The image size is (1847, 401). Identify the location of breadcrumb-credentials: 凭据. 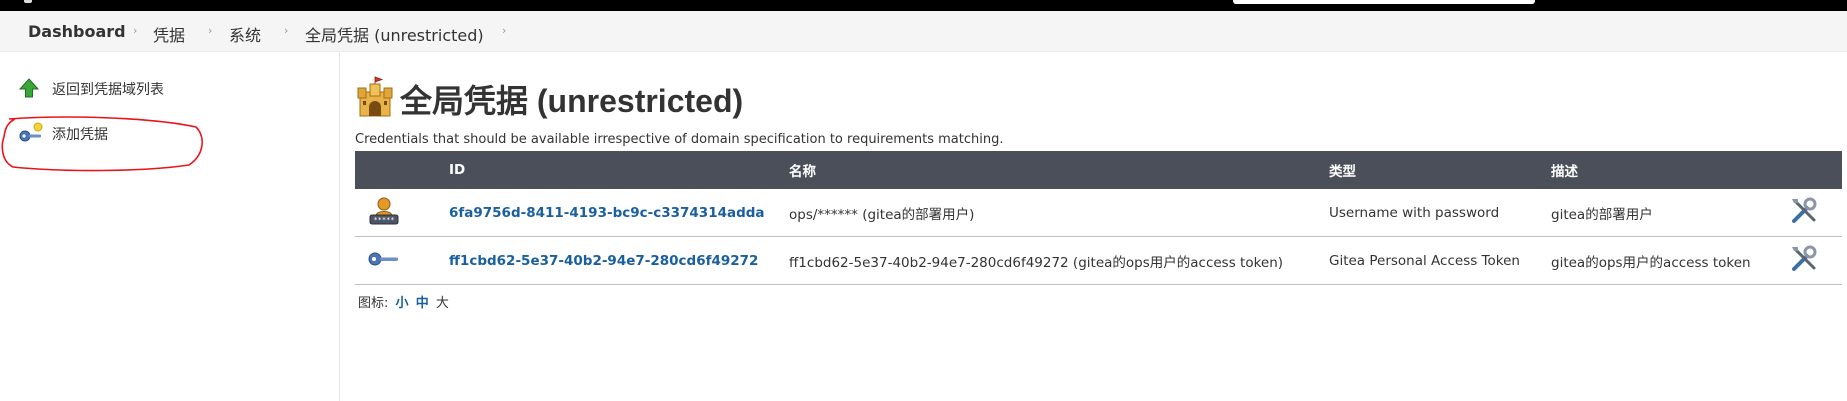
(169, 34).